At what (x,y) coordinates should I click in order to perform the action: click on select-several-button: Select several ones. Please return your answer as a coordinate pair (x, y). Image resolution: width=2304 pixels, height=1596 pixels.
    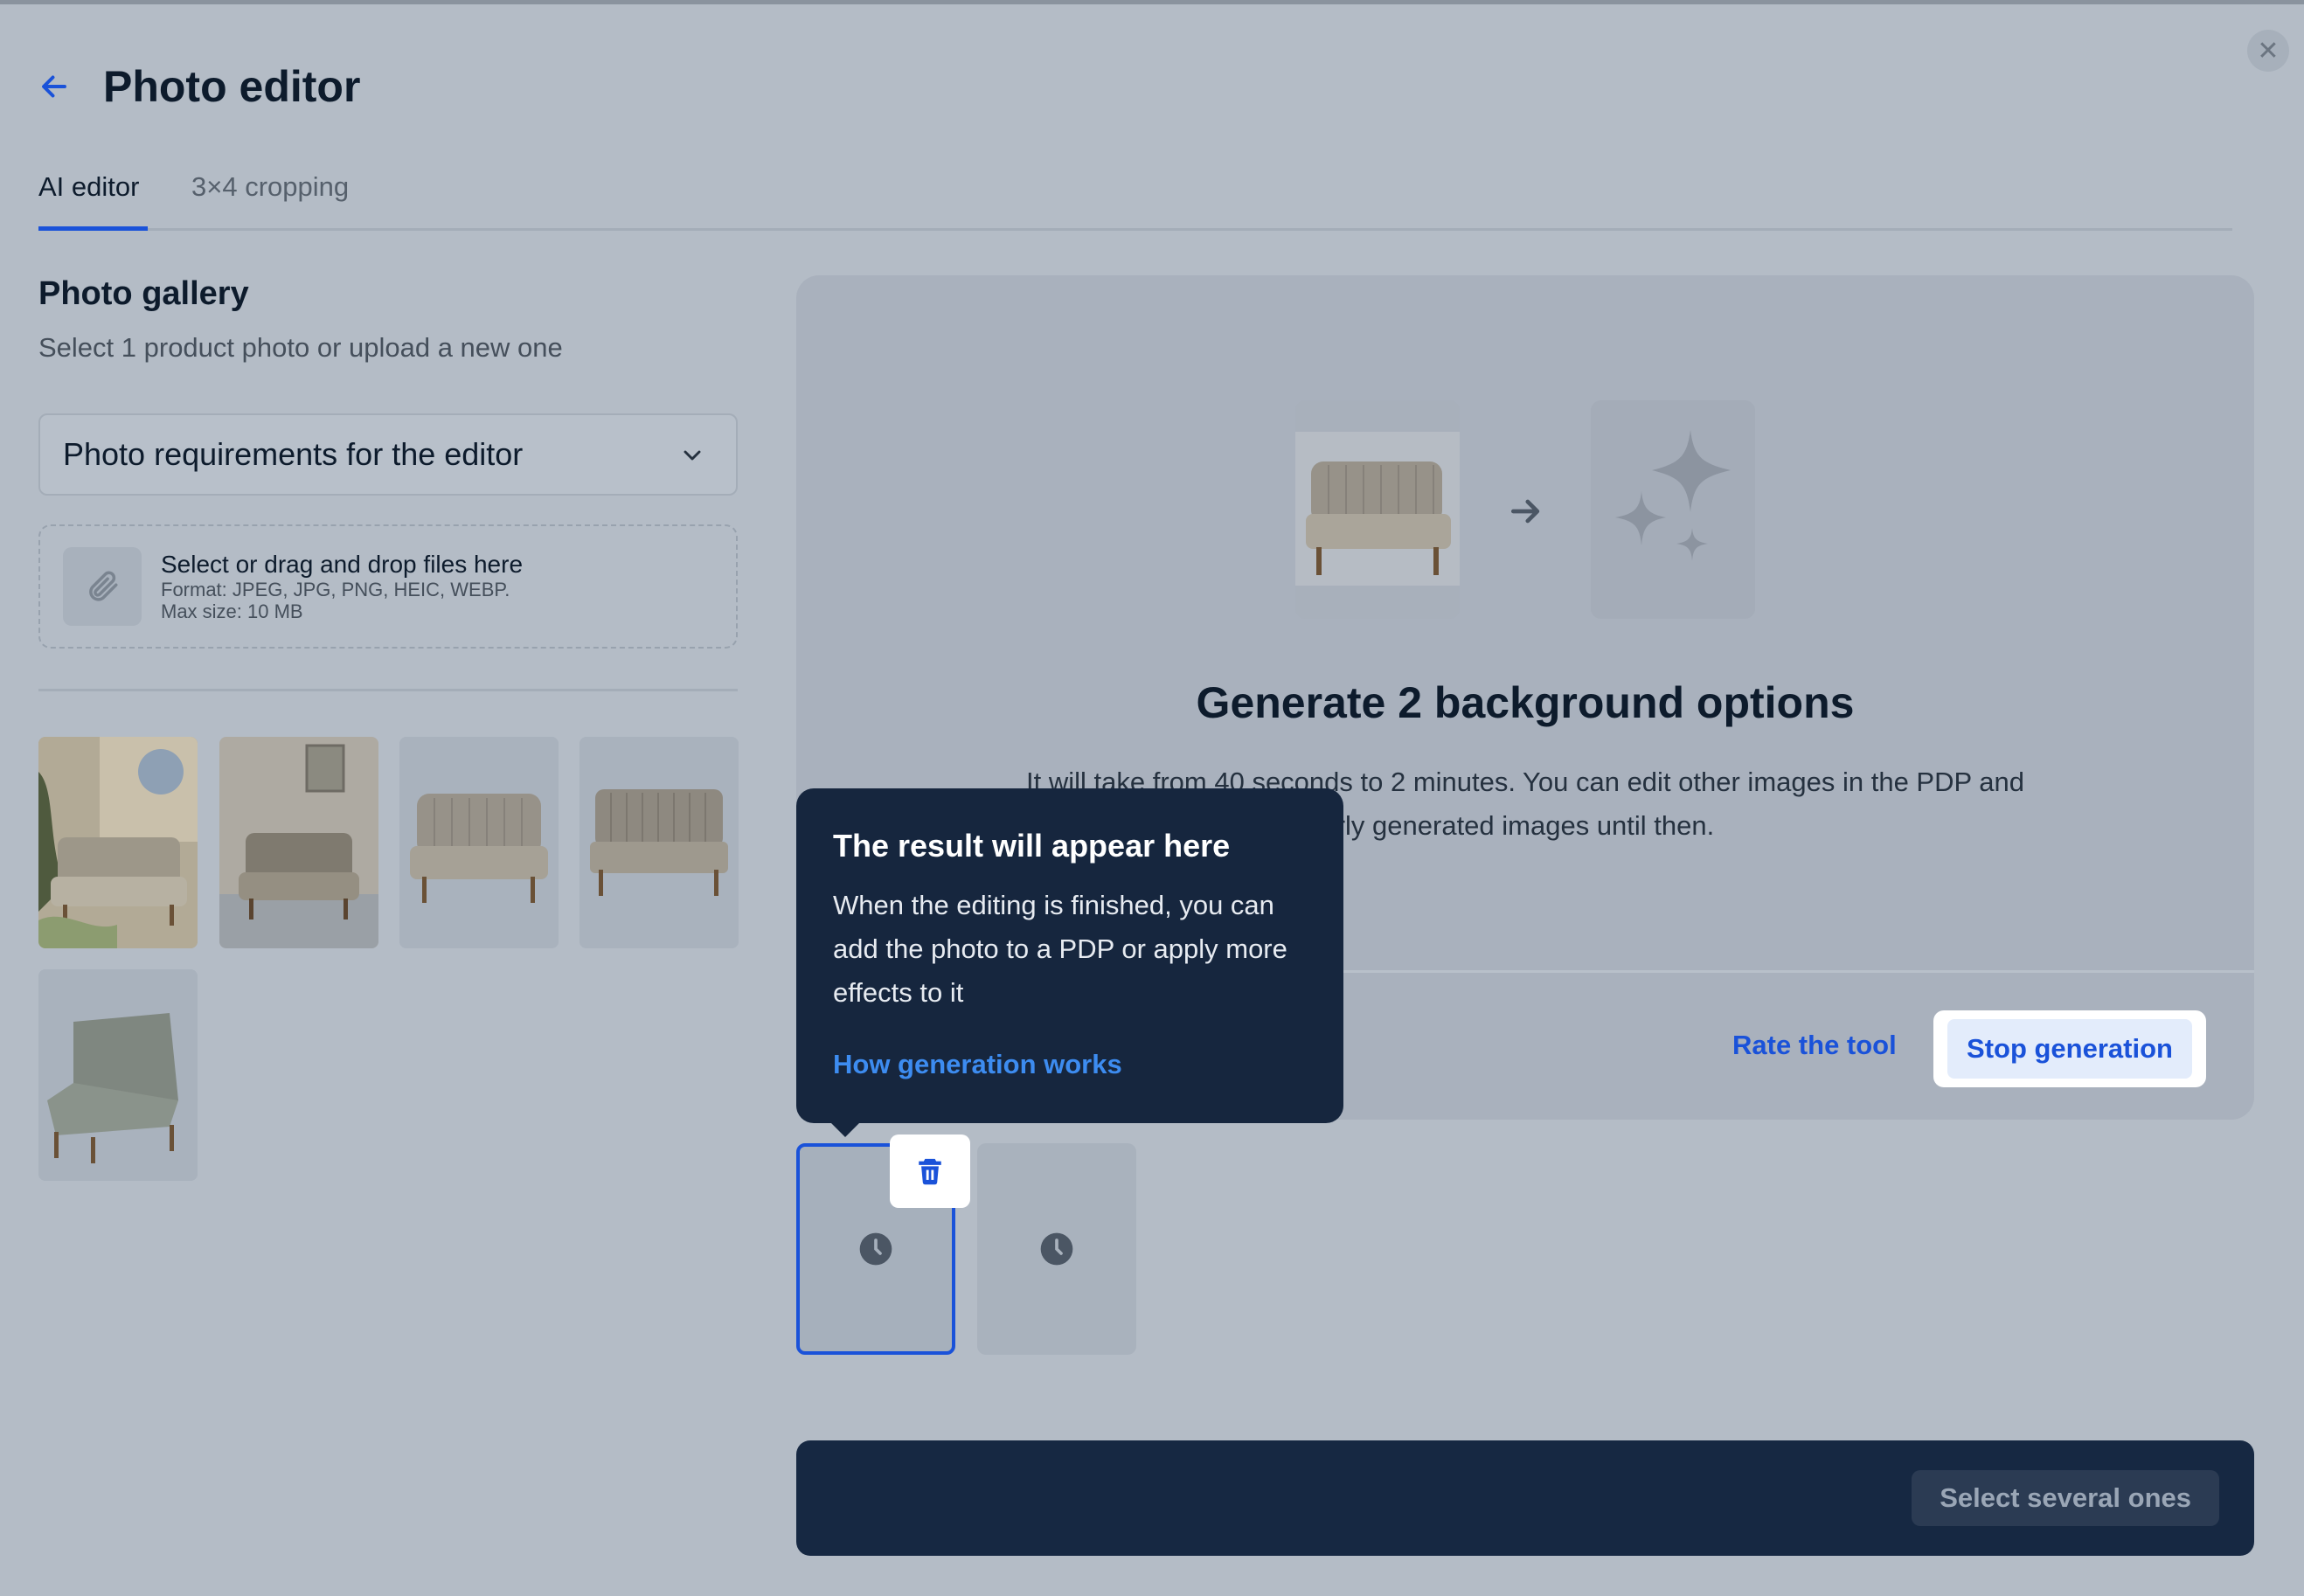
    Looking at the image, I should click on (2065, 1498).